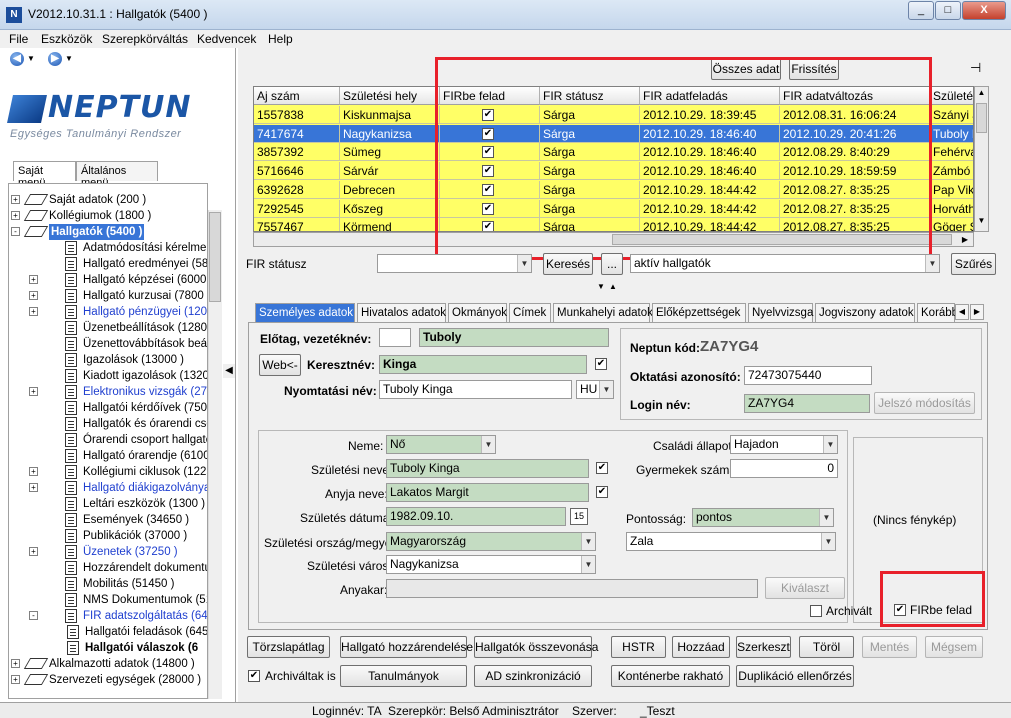 The image size is (1011, 718). What do you see at coordinates (108, 488) in the screenshot?
I see `tree-item: + Hallgató diákigazolványai (11` at bounding box center [108, 488].